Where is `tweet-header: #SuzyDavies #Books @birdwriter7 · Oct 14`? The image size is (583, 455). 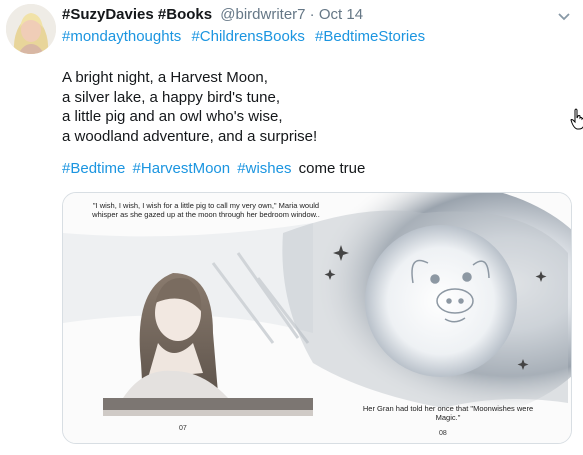
tweet-header: #SuzyDavies #Books @birdwriter7 · Oct 14 is located at coordinates (312, 16).